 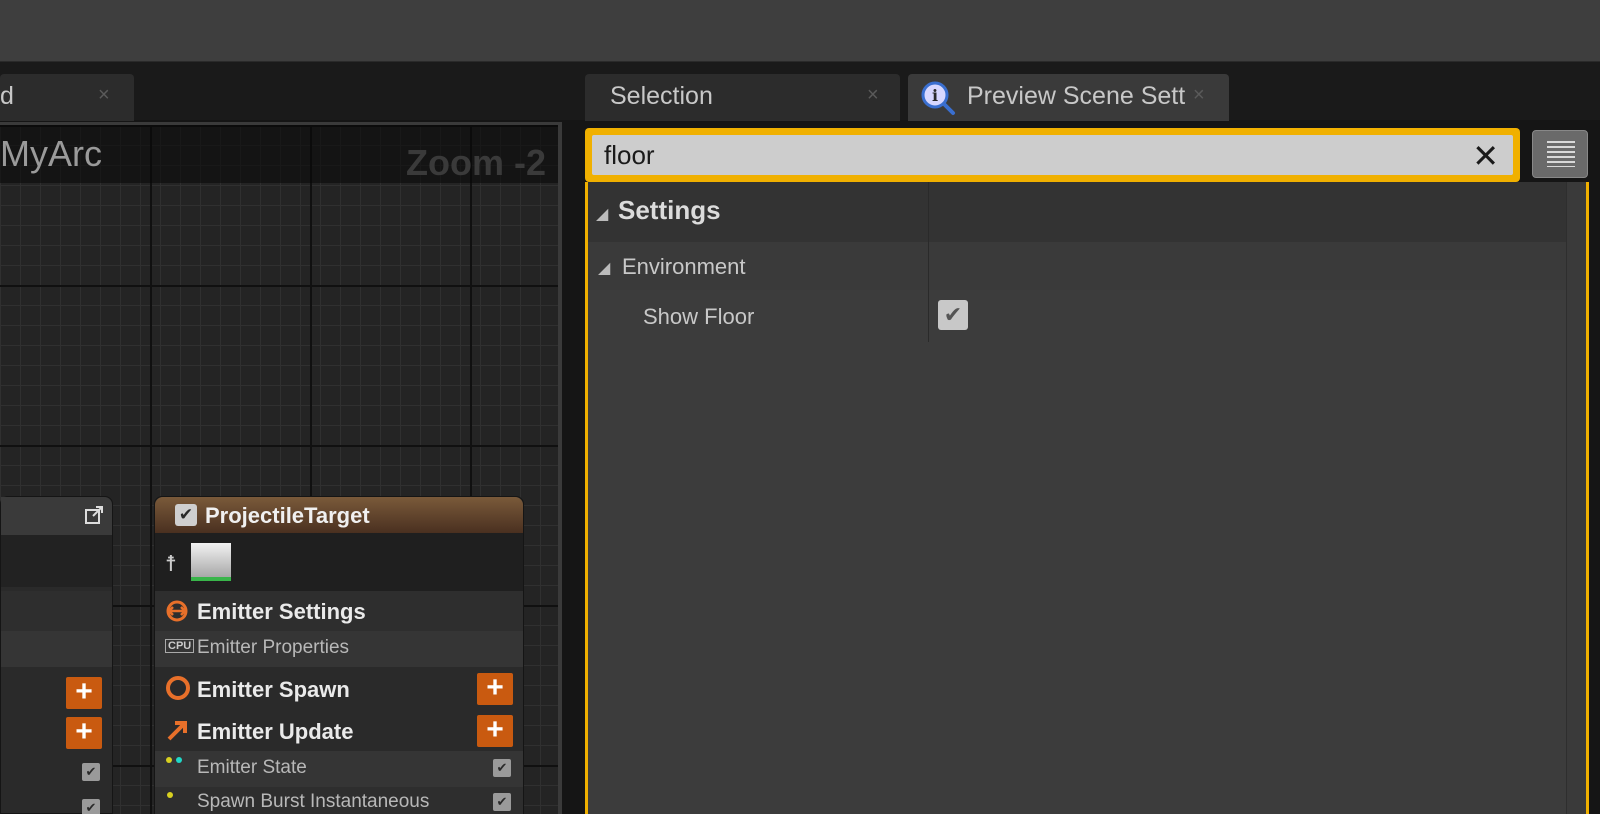 I want to click on row-spawn-burst: Spawn Burst Instantaneous ✔, so click(x=339, y=800).